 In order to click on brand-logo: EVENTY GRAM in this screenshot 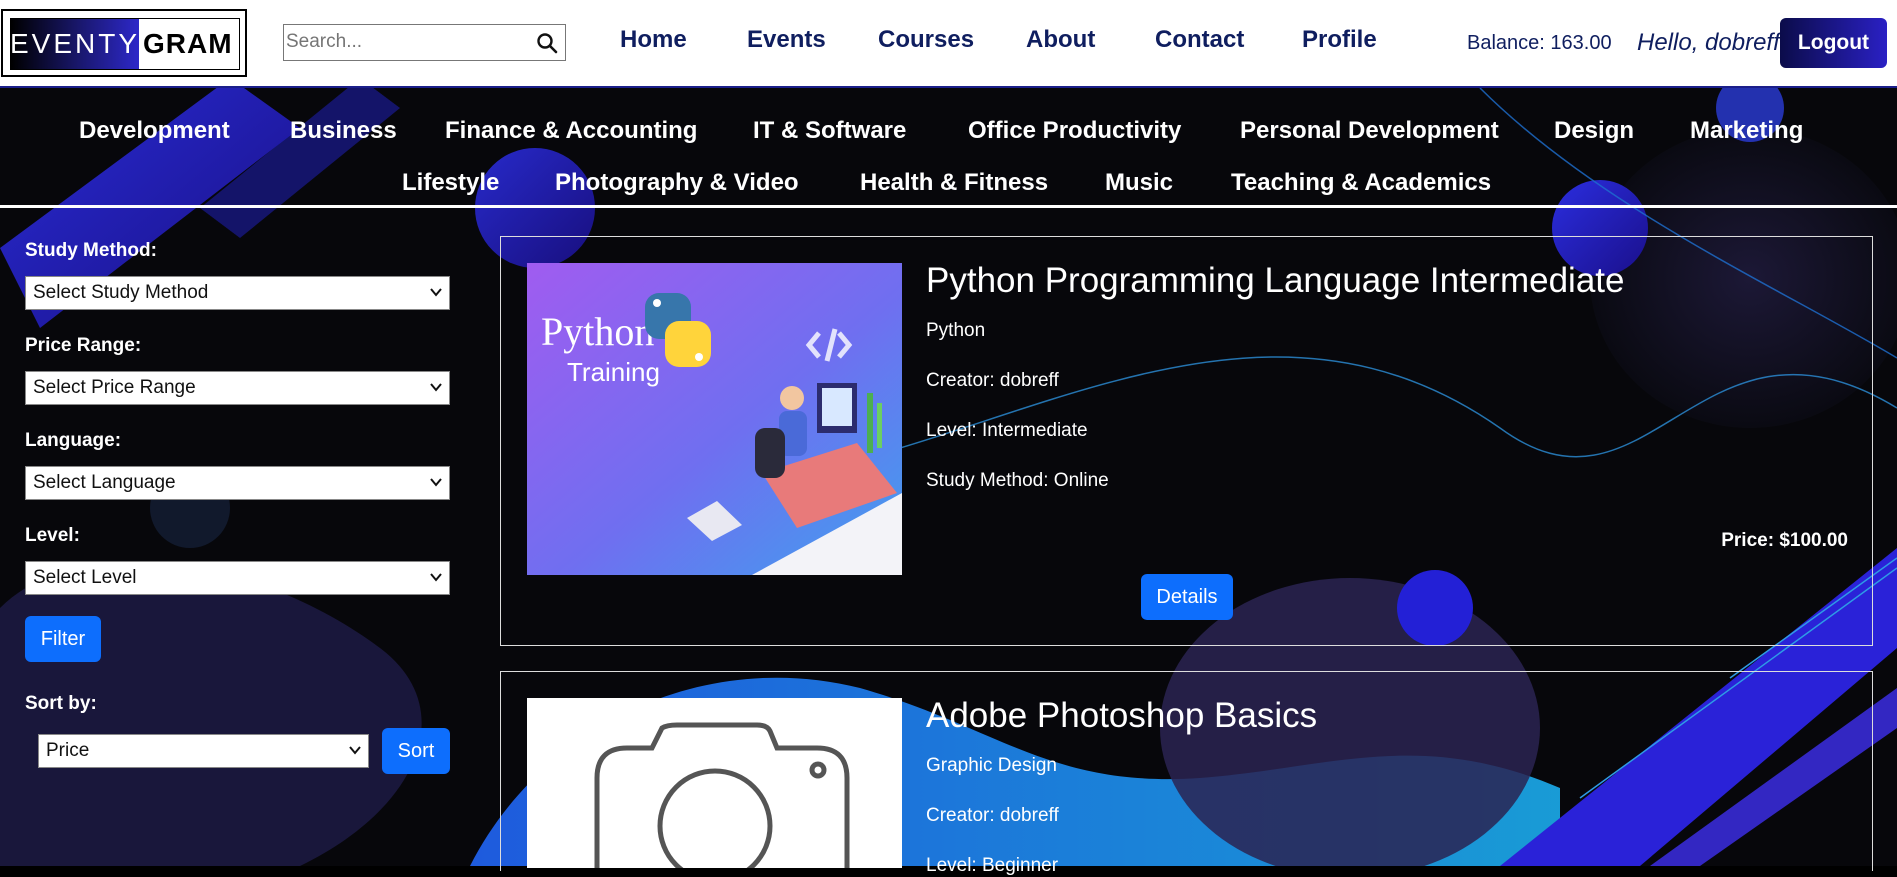, I will do `click(124, 43)`.